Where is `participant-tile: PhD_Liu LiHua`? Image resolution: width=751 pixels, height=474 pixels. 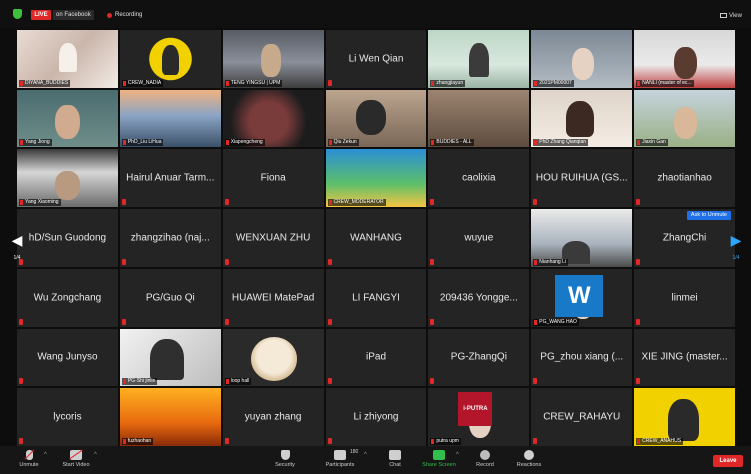 participant-tile: PhD_Liu LiHua is located at coordinates (170, 118).